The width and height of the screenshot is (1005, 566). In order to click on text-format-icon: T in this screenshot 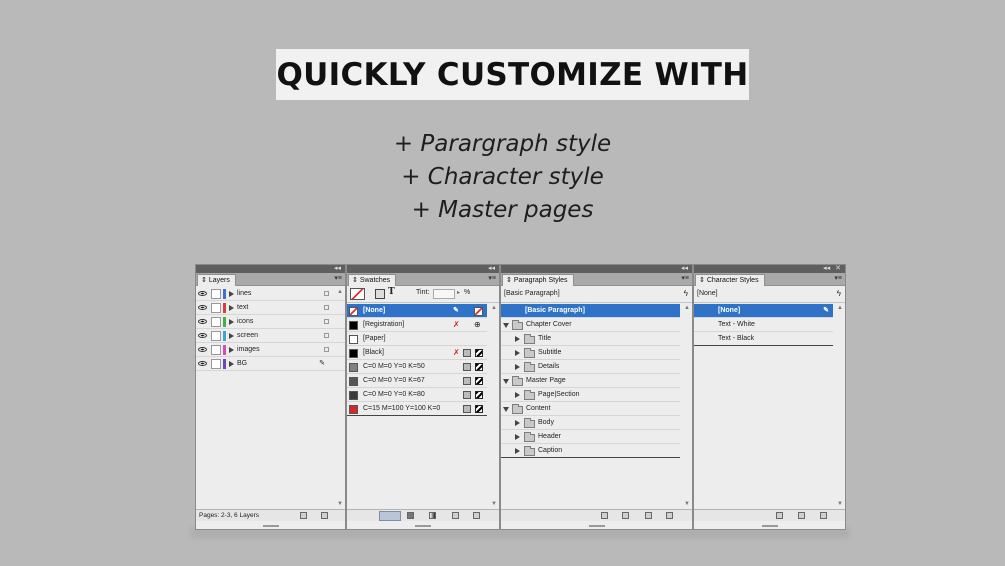, I will do `click(391, 292)`.